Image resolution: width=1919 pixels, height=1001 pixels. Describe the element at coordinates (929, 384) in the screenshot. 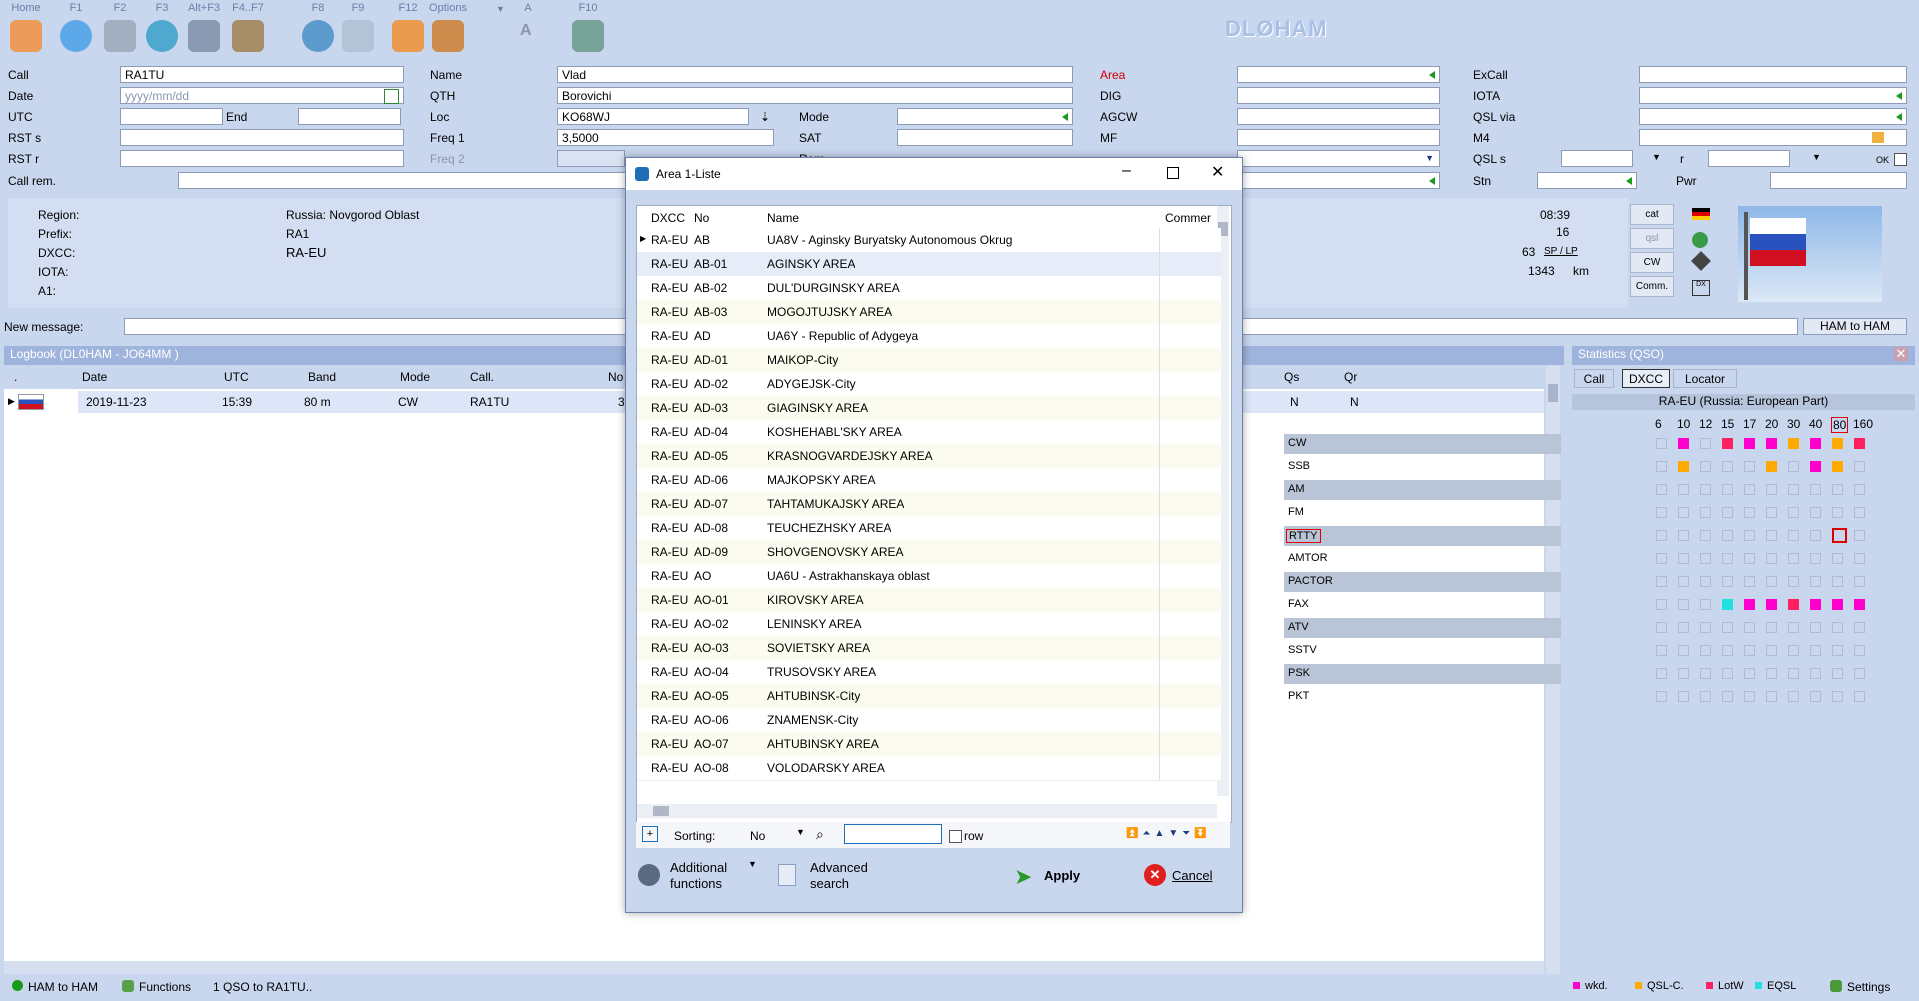

I see `list-item: RA-EU AD-02 ADYGEJSK-City` at that location.